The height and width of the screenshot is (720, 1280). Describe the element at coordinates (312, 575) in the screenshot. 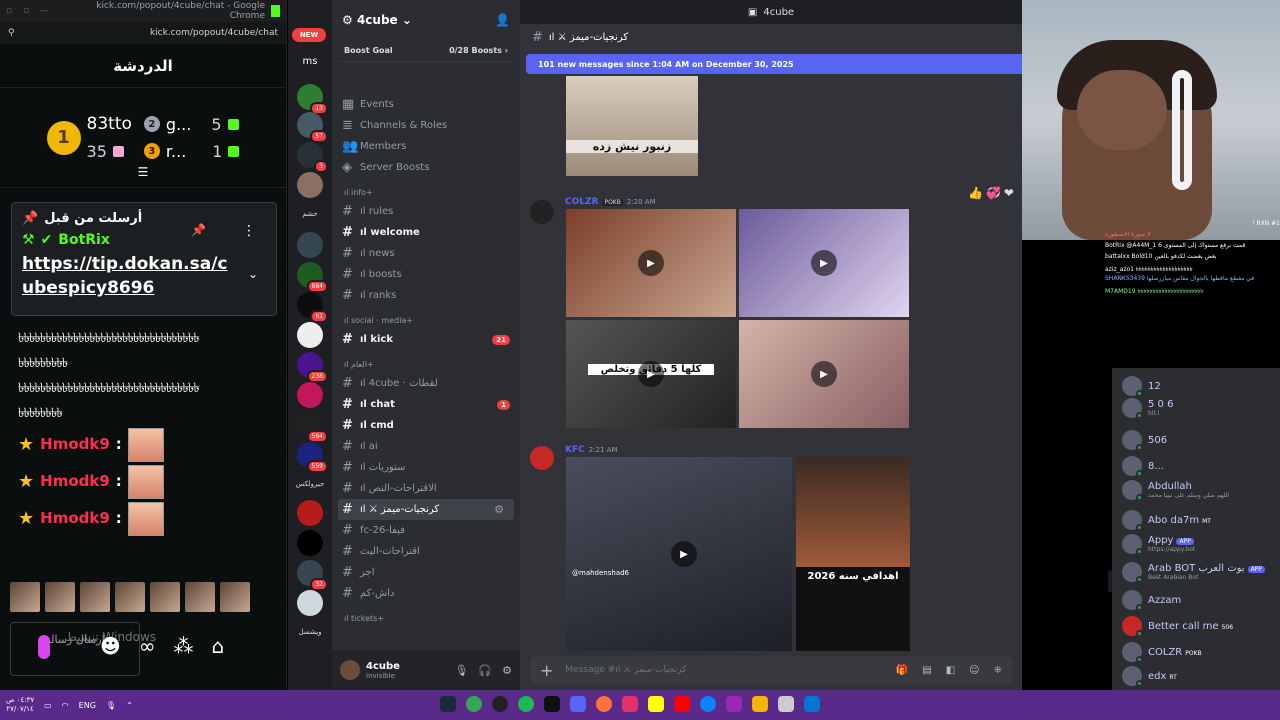

I see `server-icon: 32` at that location.